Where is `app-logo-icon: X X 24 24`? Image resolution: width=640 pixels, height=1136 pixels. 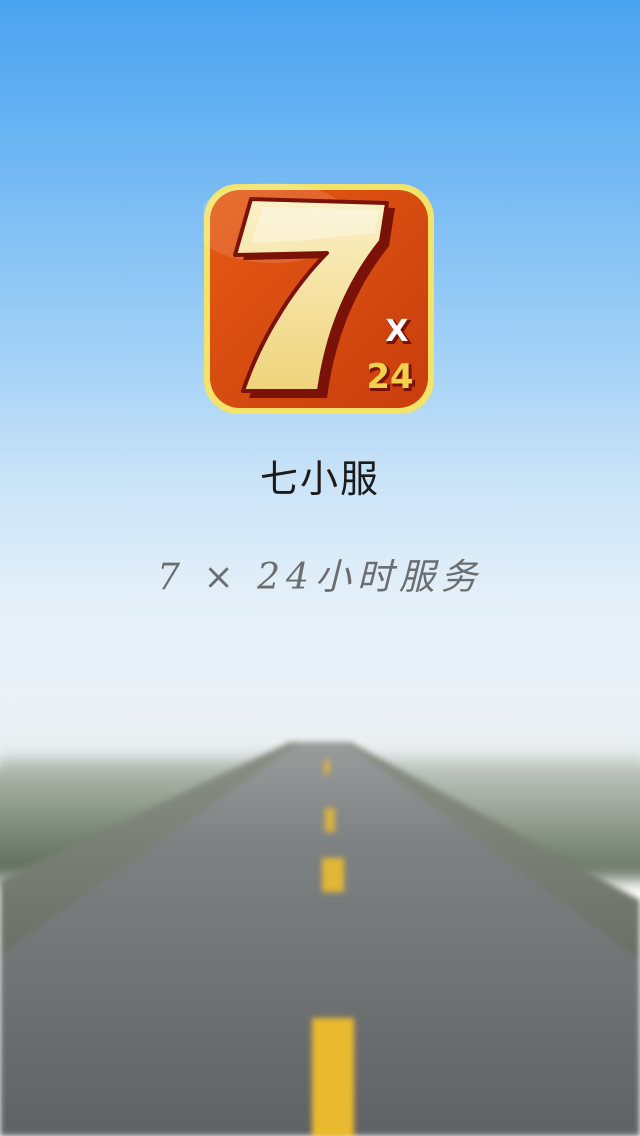 app-logo-icon: X X 24 24 is located at coordinates (318, 298).